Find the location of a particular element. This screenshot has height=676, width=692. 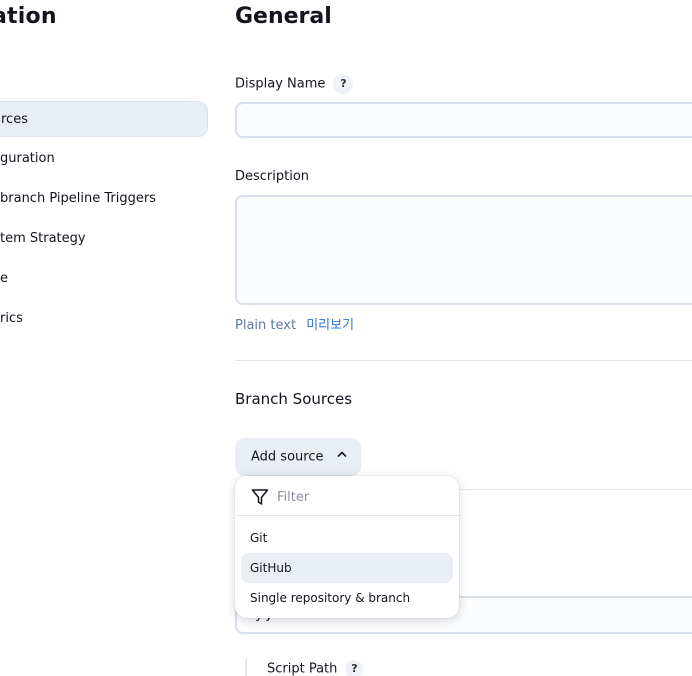

nested-indicator-line is located at coordinates (246, 667).